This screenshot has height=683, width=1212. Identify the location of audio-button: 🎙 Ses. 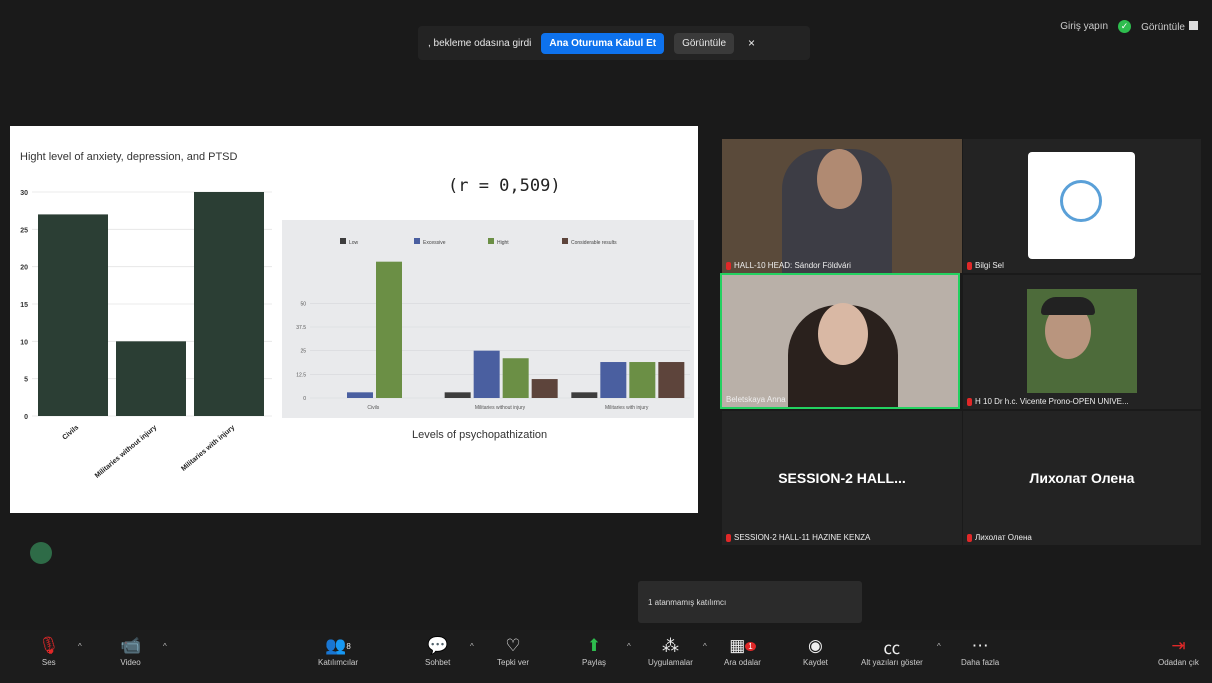
(49, 650).